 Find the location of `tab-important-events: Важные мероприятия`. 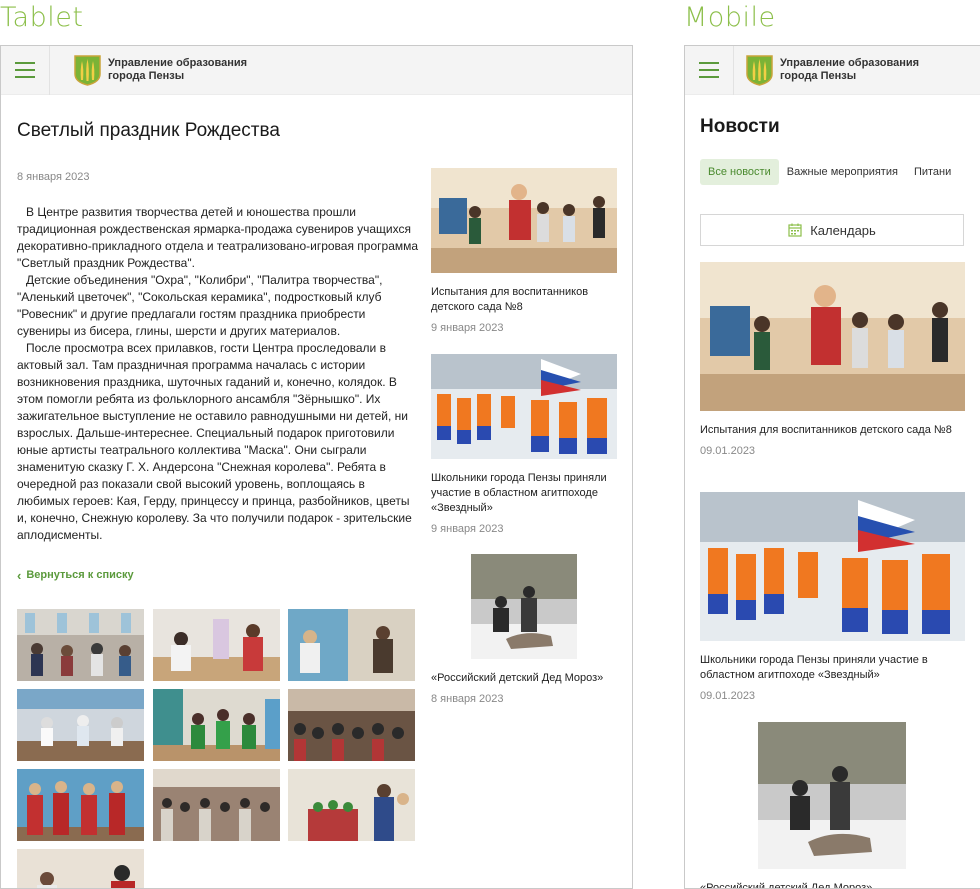

tab-important-events: Важные мероприятия is located at coordinates (842, 172).